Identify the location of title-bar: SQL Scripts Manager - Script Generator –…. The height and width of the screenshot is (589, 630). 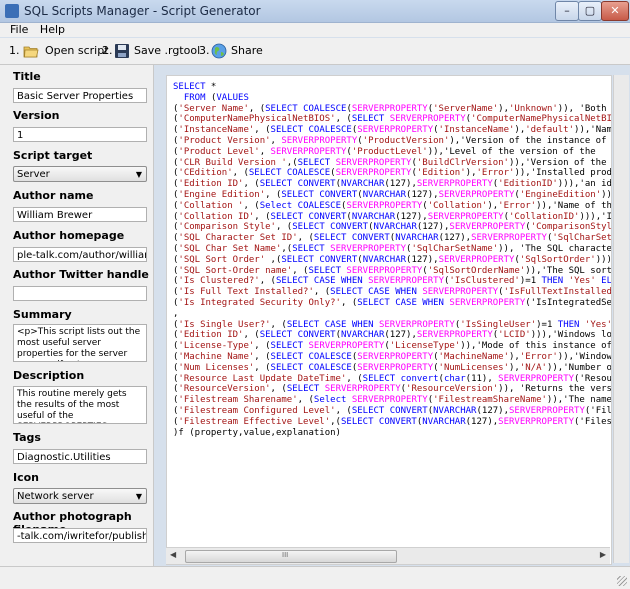
(315, 11).